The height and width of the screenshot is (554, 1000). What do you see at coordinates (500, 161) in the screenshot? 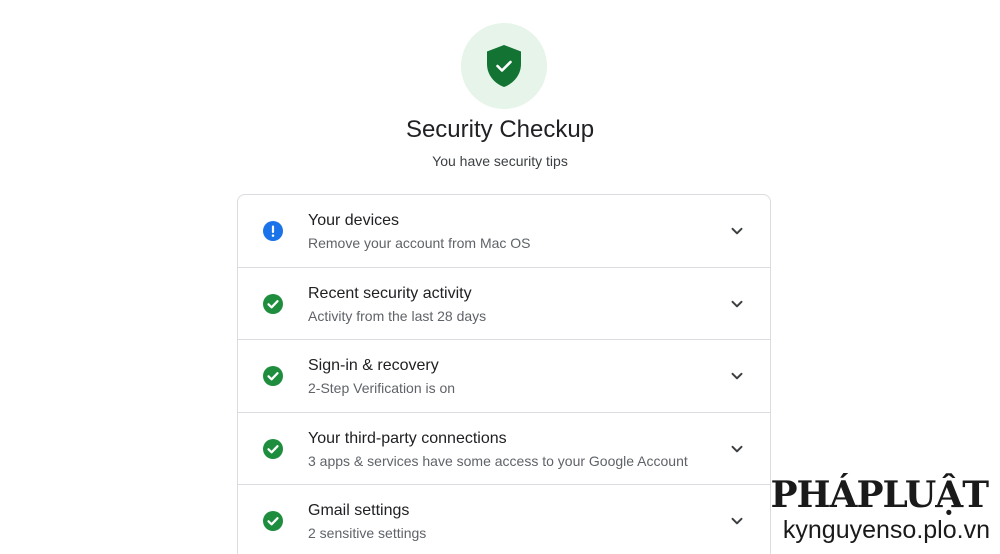
I see `page-subtitle: You have security tips` at bounding box center [500, 161].